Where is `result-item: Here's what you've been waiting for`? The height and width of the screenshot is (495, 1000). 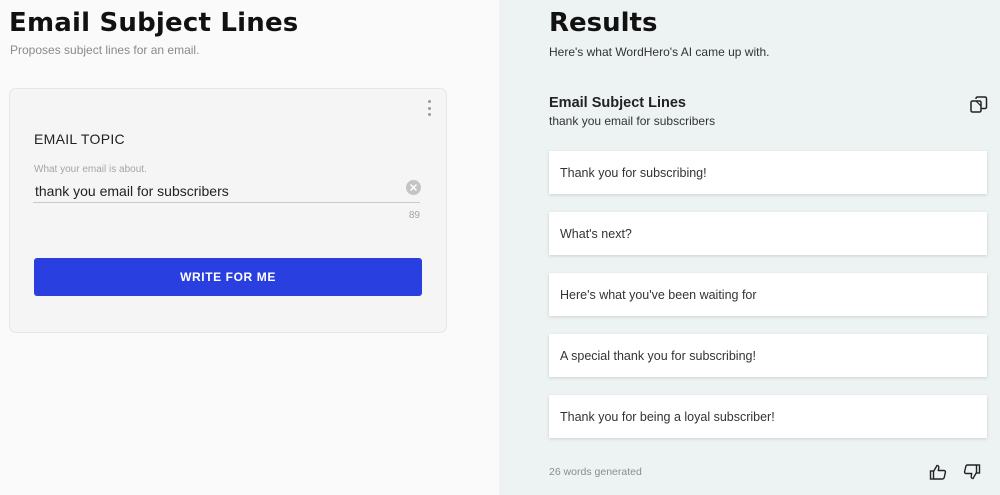 result-item: Here's what you've been waiting for is located at coordinates (768, 294).